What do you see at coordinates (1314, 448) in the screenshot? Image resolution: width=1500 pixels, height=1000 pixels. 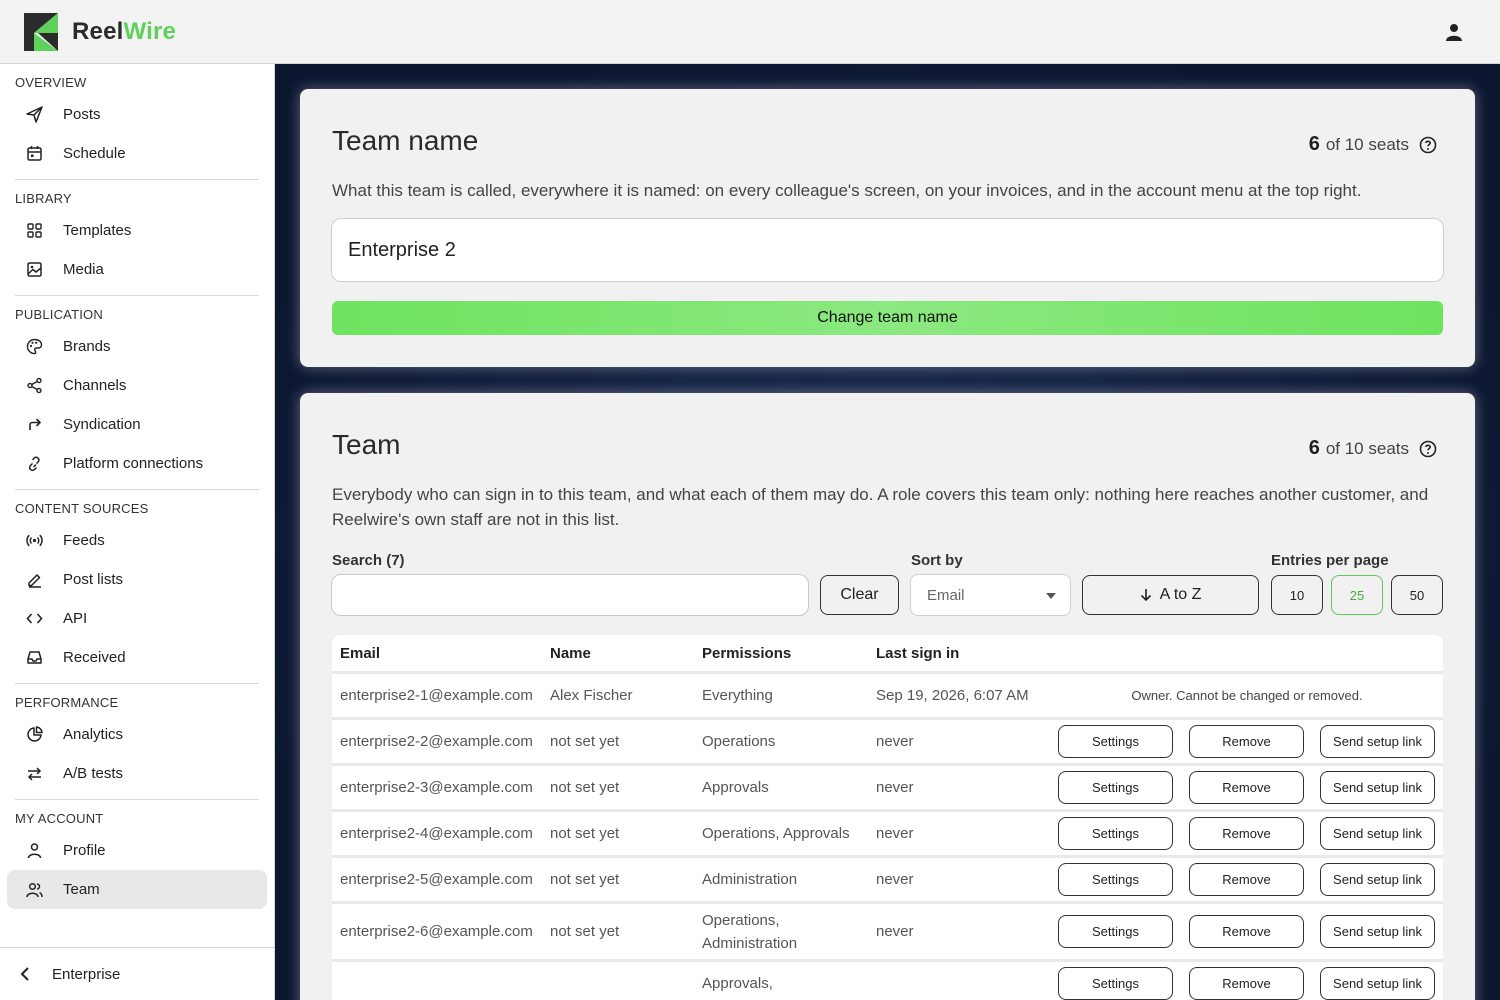 I see `seats-used: 6` at bounding box center [1314, 448].